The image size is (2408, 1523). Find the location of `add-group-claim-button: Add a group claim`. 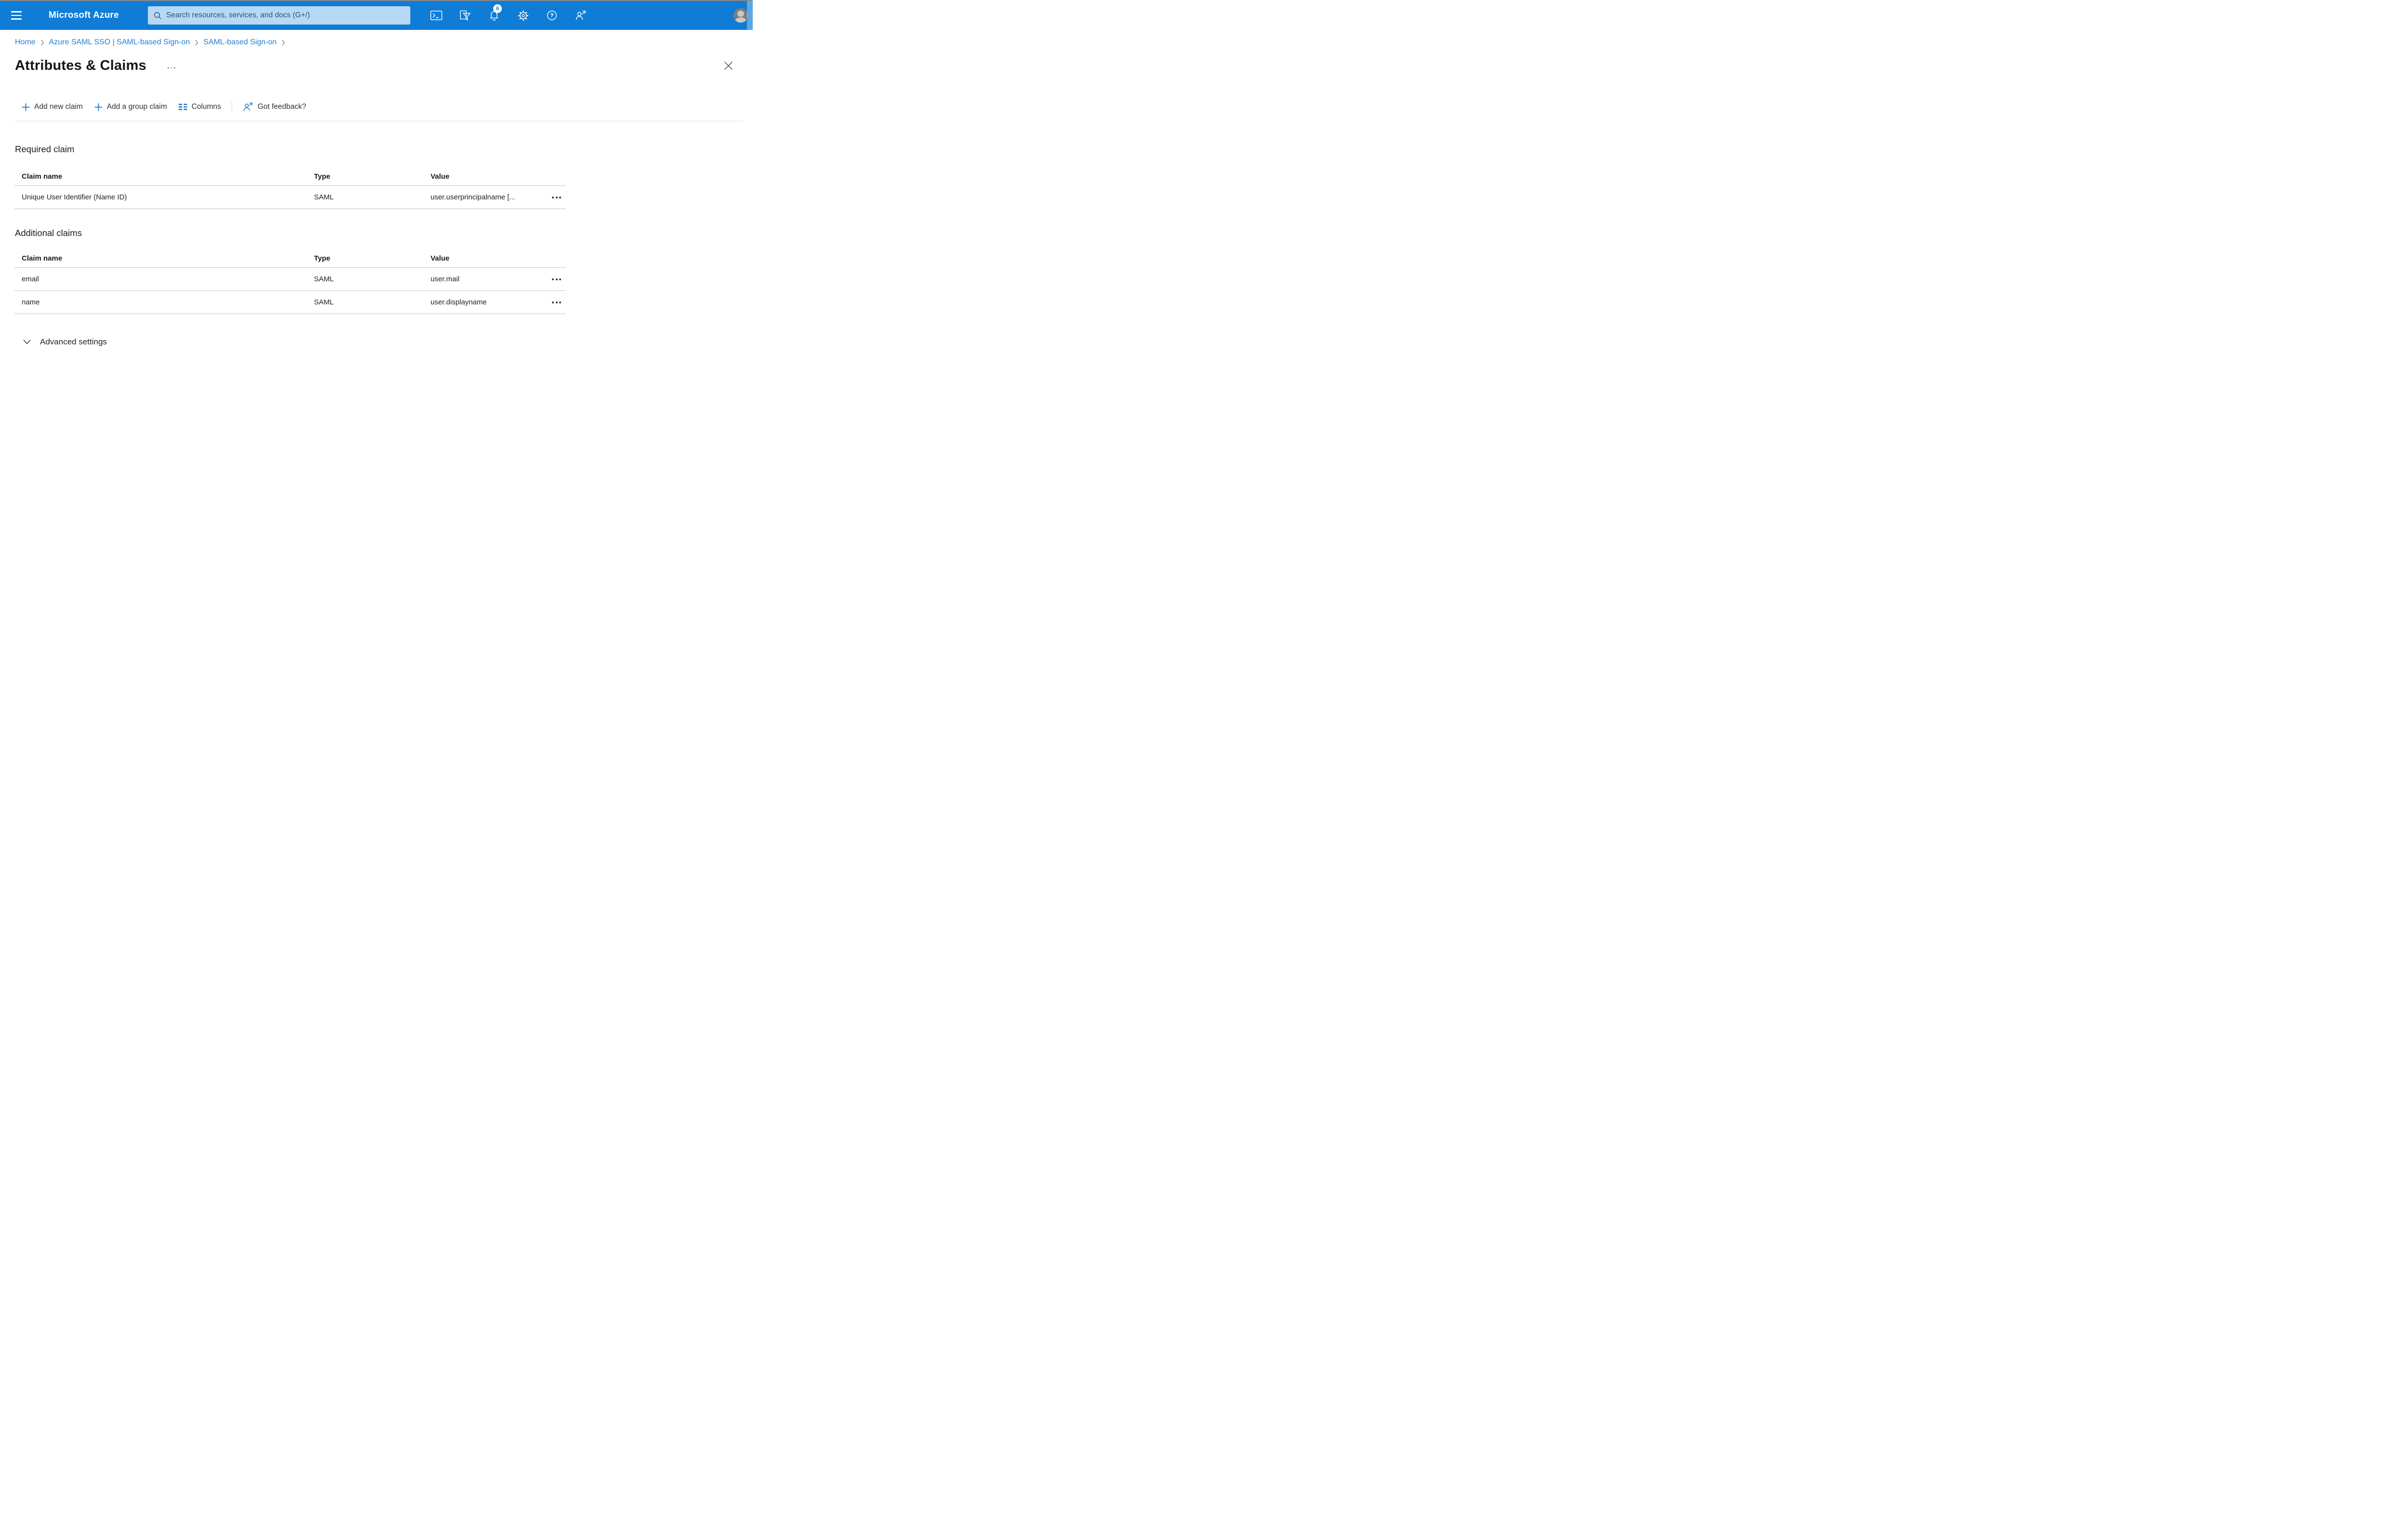

add-group-claim-button: Add a group claim is located at coordinates (131, 107).